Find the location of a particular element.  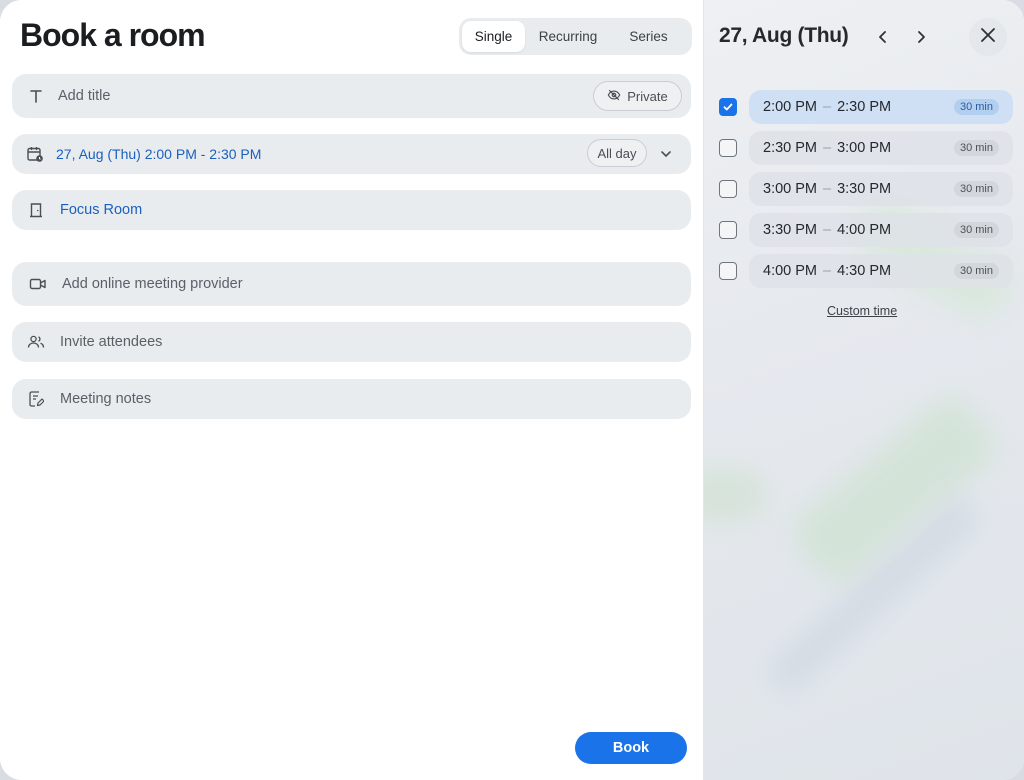

check-icon is located at coordinates (728, 107).